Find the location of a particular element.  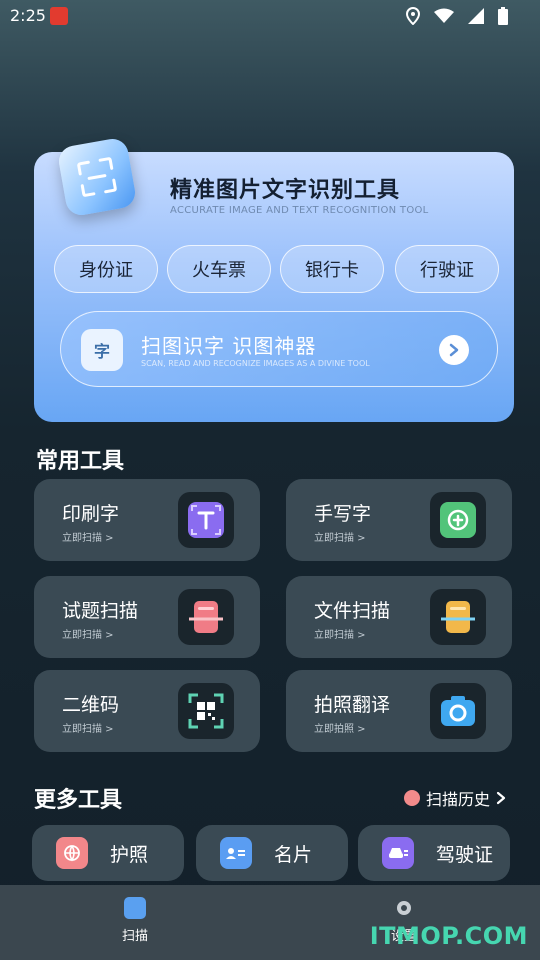

scan-nav-icon is located at coordinates (135, 908).